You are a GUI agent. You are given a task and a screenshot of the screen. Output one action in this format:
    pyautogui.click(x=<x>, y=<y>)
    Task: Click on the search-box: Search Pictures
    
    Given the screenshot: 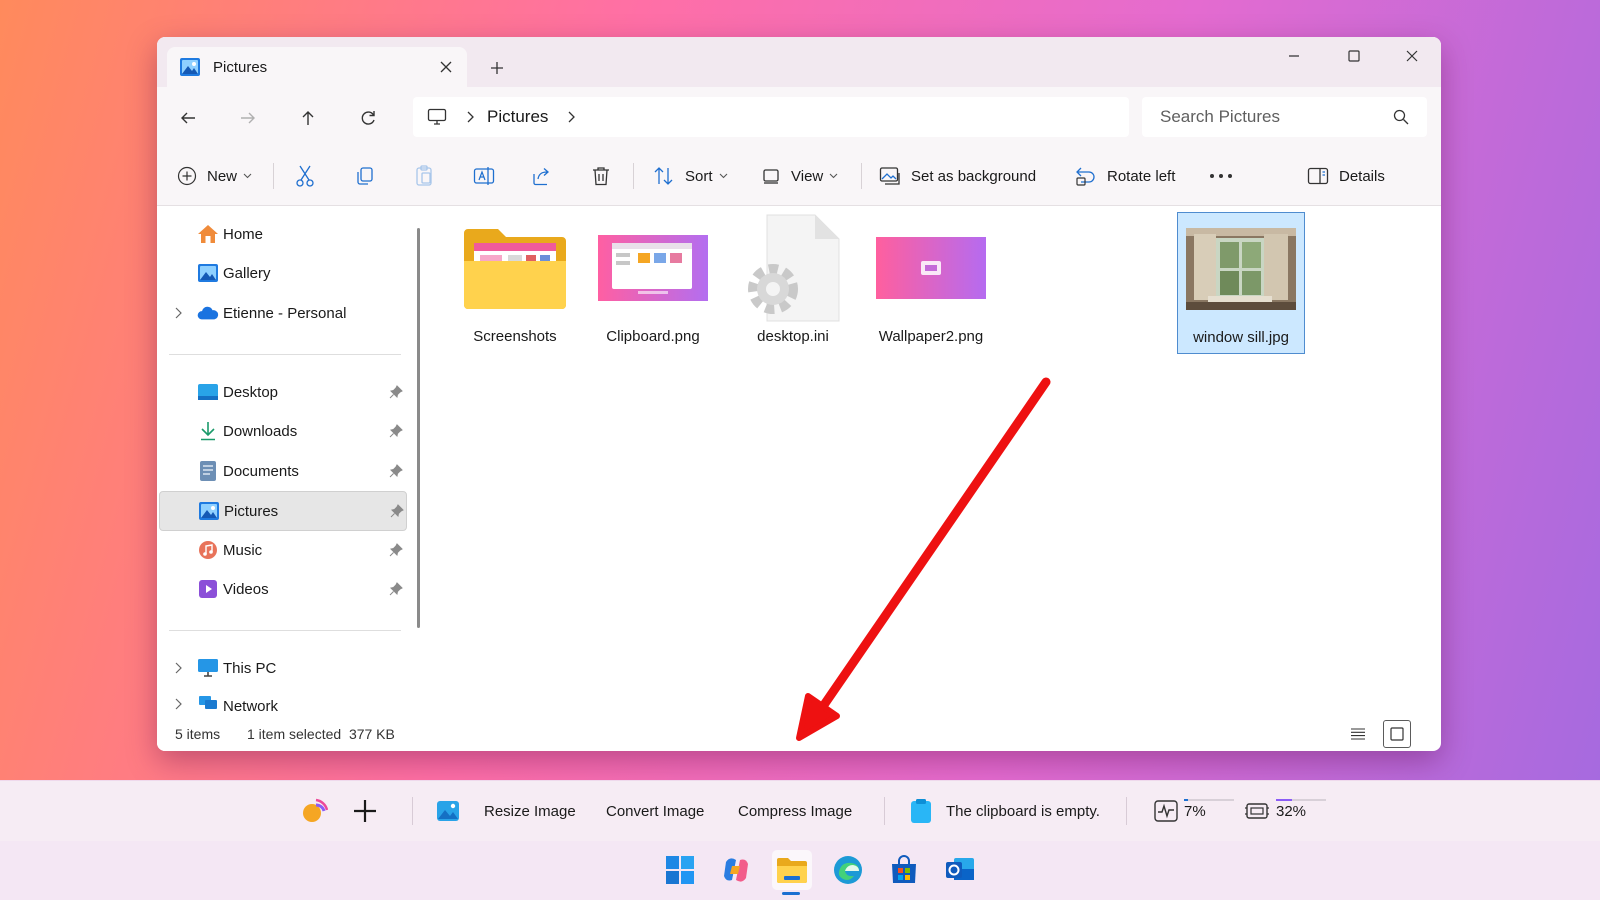 What is the action you would take?
    pyautogui.click(x=1284, y=117)
    